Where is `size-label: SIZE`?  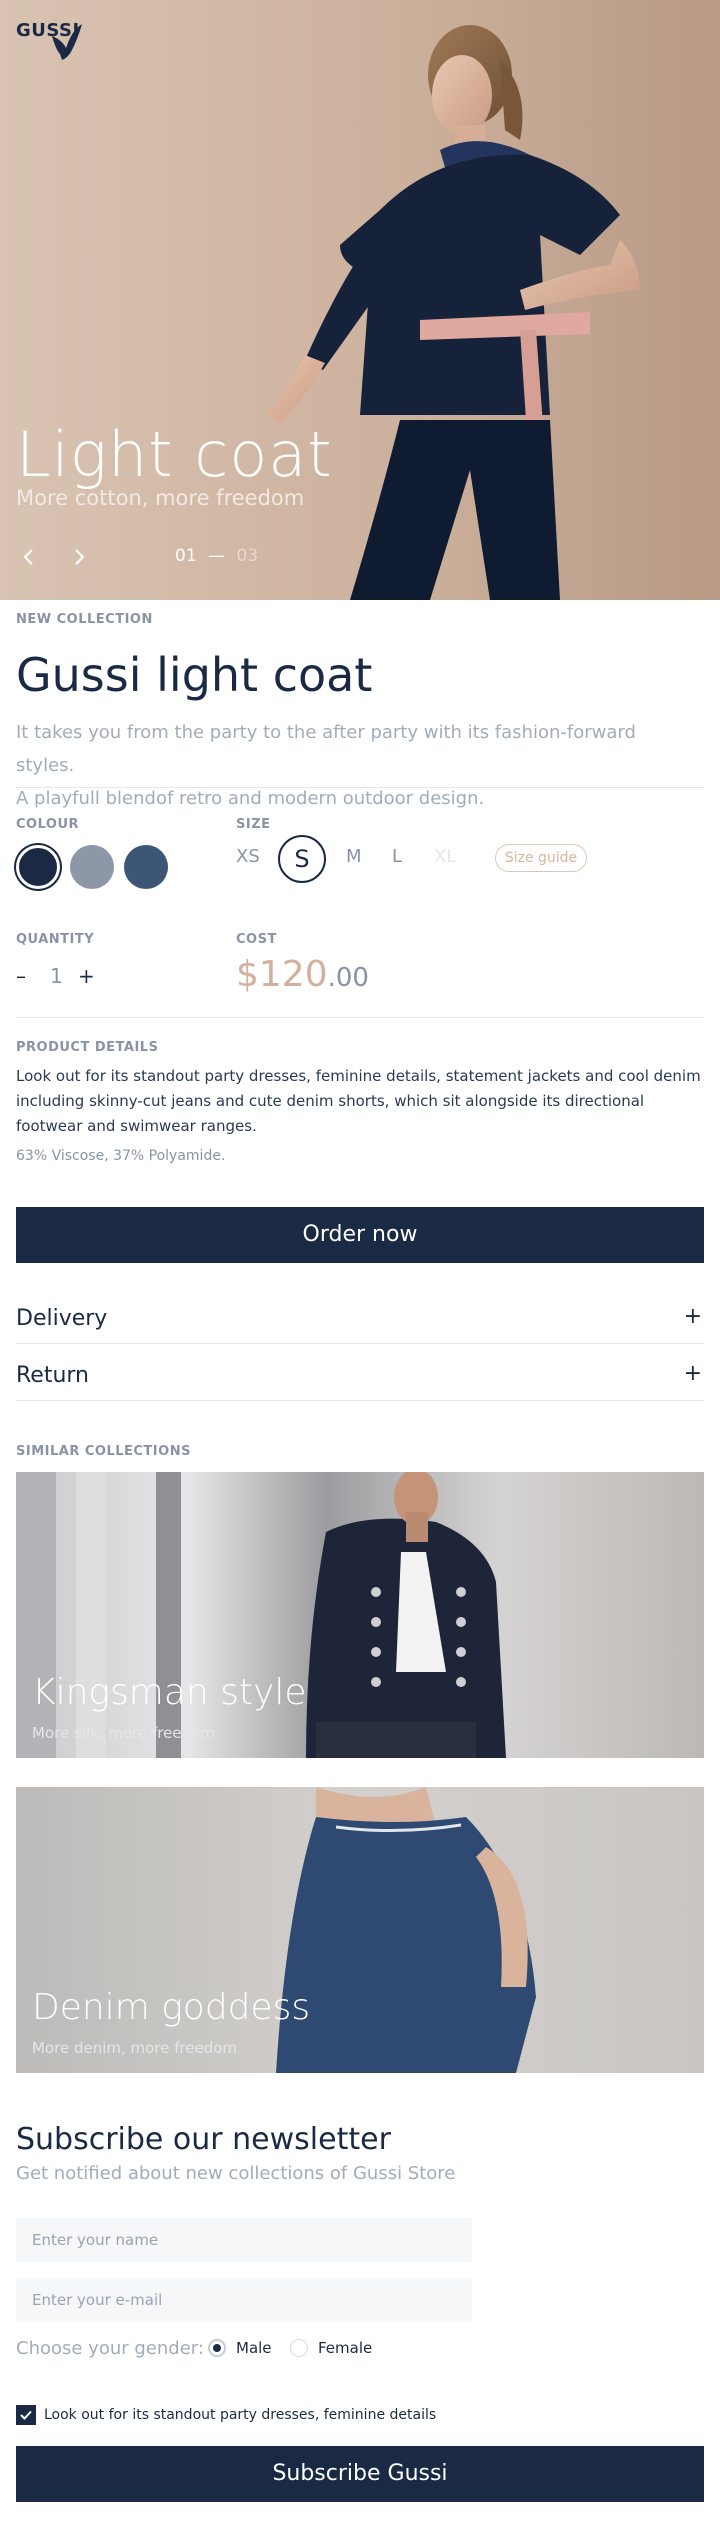 size-label: SIZE is located at coordinates (253, 824).